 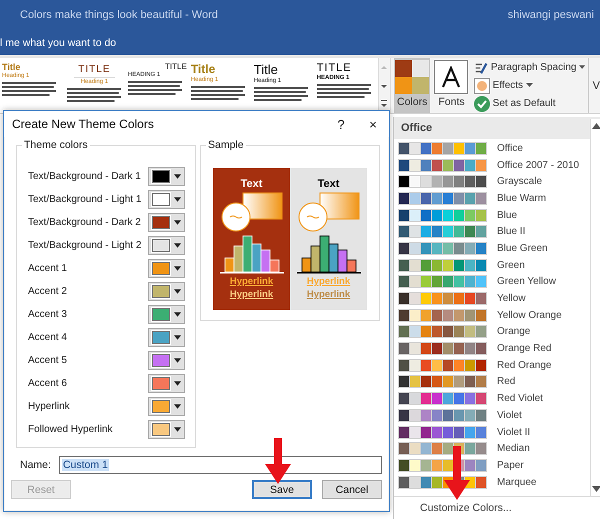 What do you see at coordinates (492, 181) in the screenshot?
I see `color-scheme-item: Grayscale` at bounding box center [492, 181].